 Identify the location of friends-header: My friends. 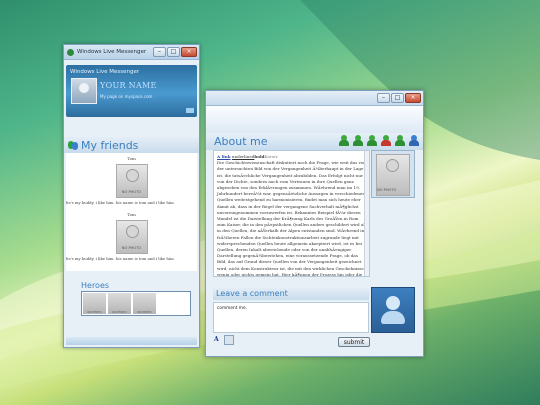
(131, 145).